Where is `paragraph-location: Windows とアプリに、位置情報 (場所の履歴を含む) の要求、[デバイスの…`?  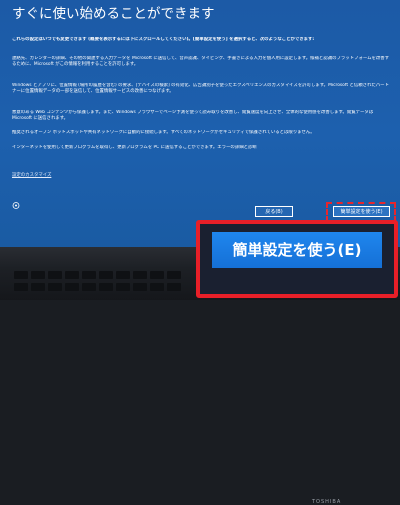 paragraph-location: Windows とアプリに、位置情報 (場所の履歴を含む) の要求、[デバイスの… is located at coordinates (200, 89).